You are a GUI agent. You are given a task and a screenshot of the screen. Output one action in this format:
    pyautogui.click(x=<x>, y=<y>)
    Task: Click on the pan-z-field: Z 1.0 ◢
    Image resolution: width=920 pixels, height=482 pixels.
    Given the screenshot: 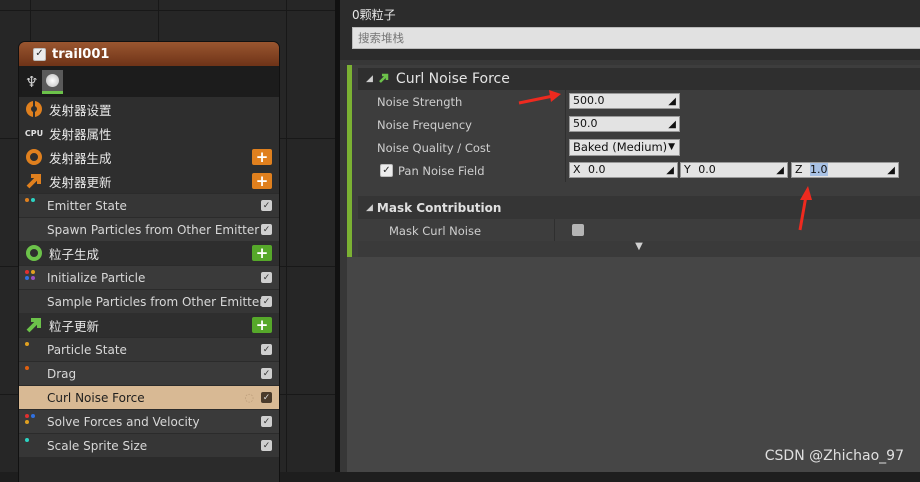 What is the action you would take?
    pyautogui.click(x=845, y=170)
    